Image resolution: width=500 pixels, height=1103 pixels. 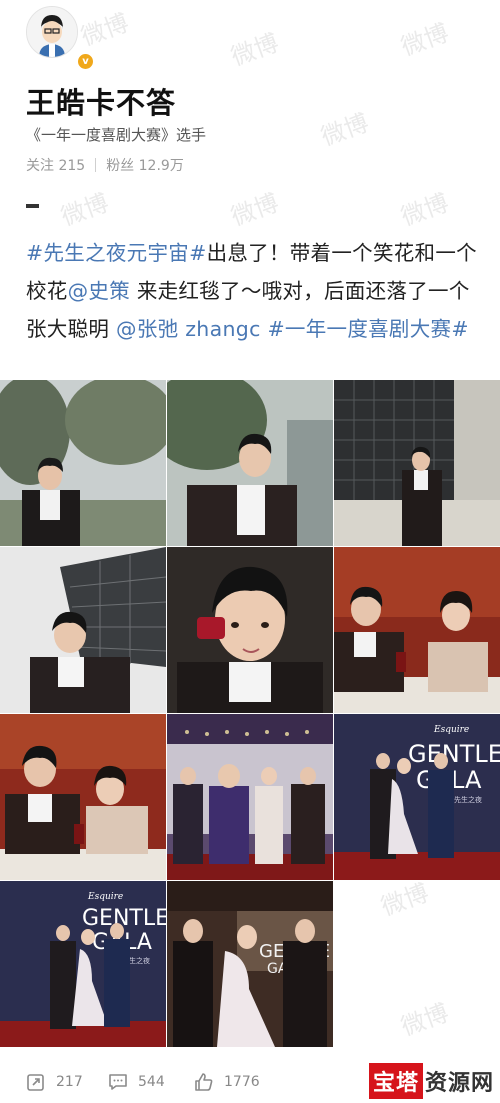 What do you see at coordinates (32, 206) in the screenshot?
I see `section-divider` at bounding box center [32, 206].